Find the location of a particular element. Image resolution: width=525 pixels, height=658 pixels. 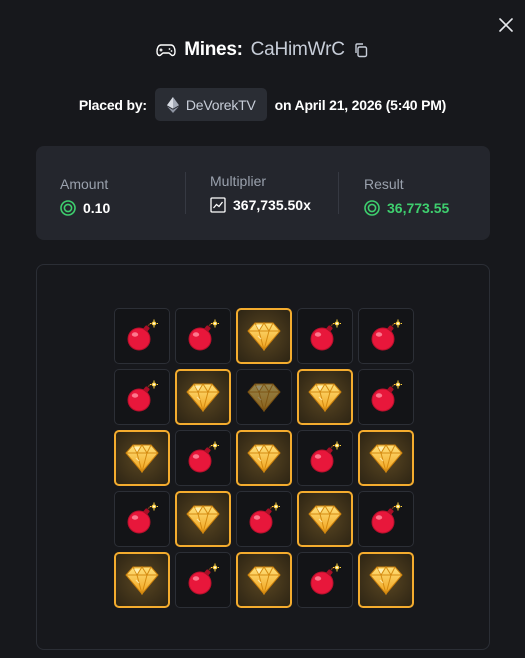

multiplier-stat: Multiplier 367,735.50x is located at coordinates (260, 193).